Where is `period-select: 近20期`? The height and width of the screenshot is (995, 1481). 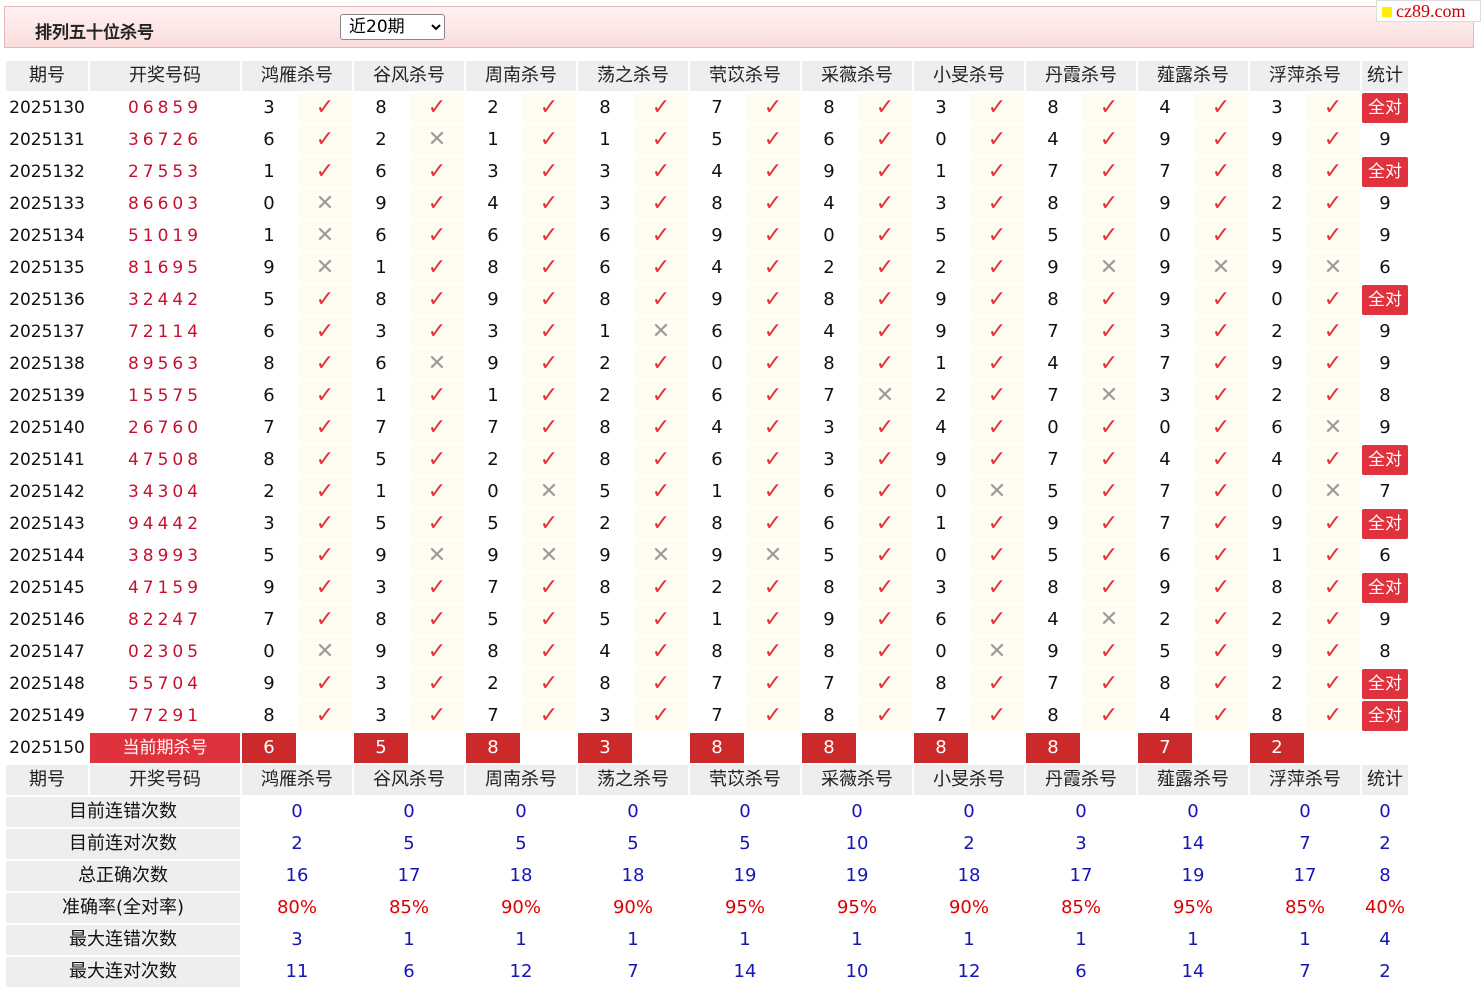 period-select: 近20期 is located at coordinates (392, 27).